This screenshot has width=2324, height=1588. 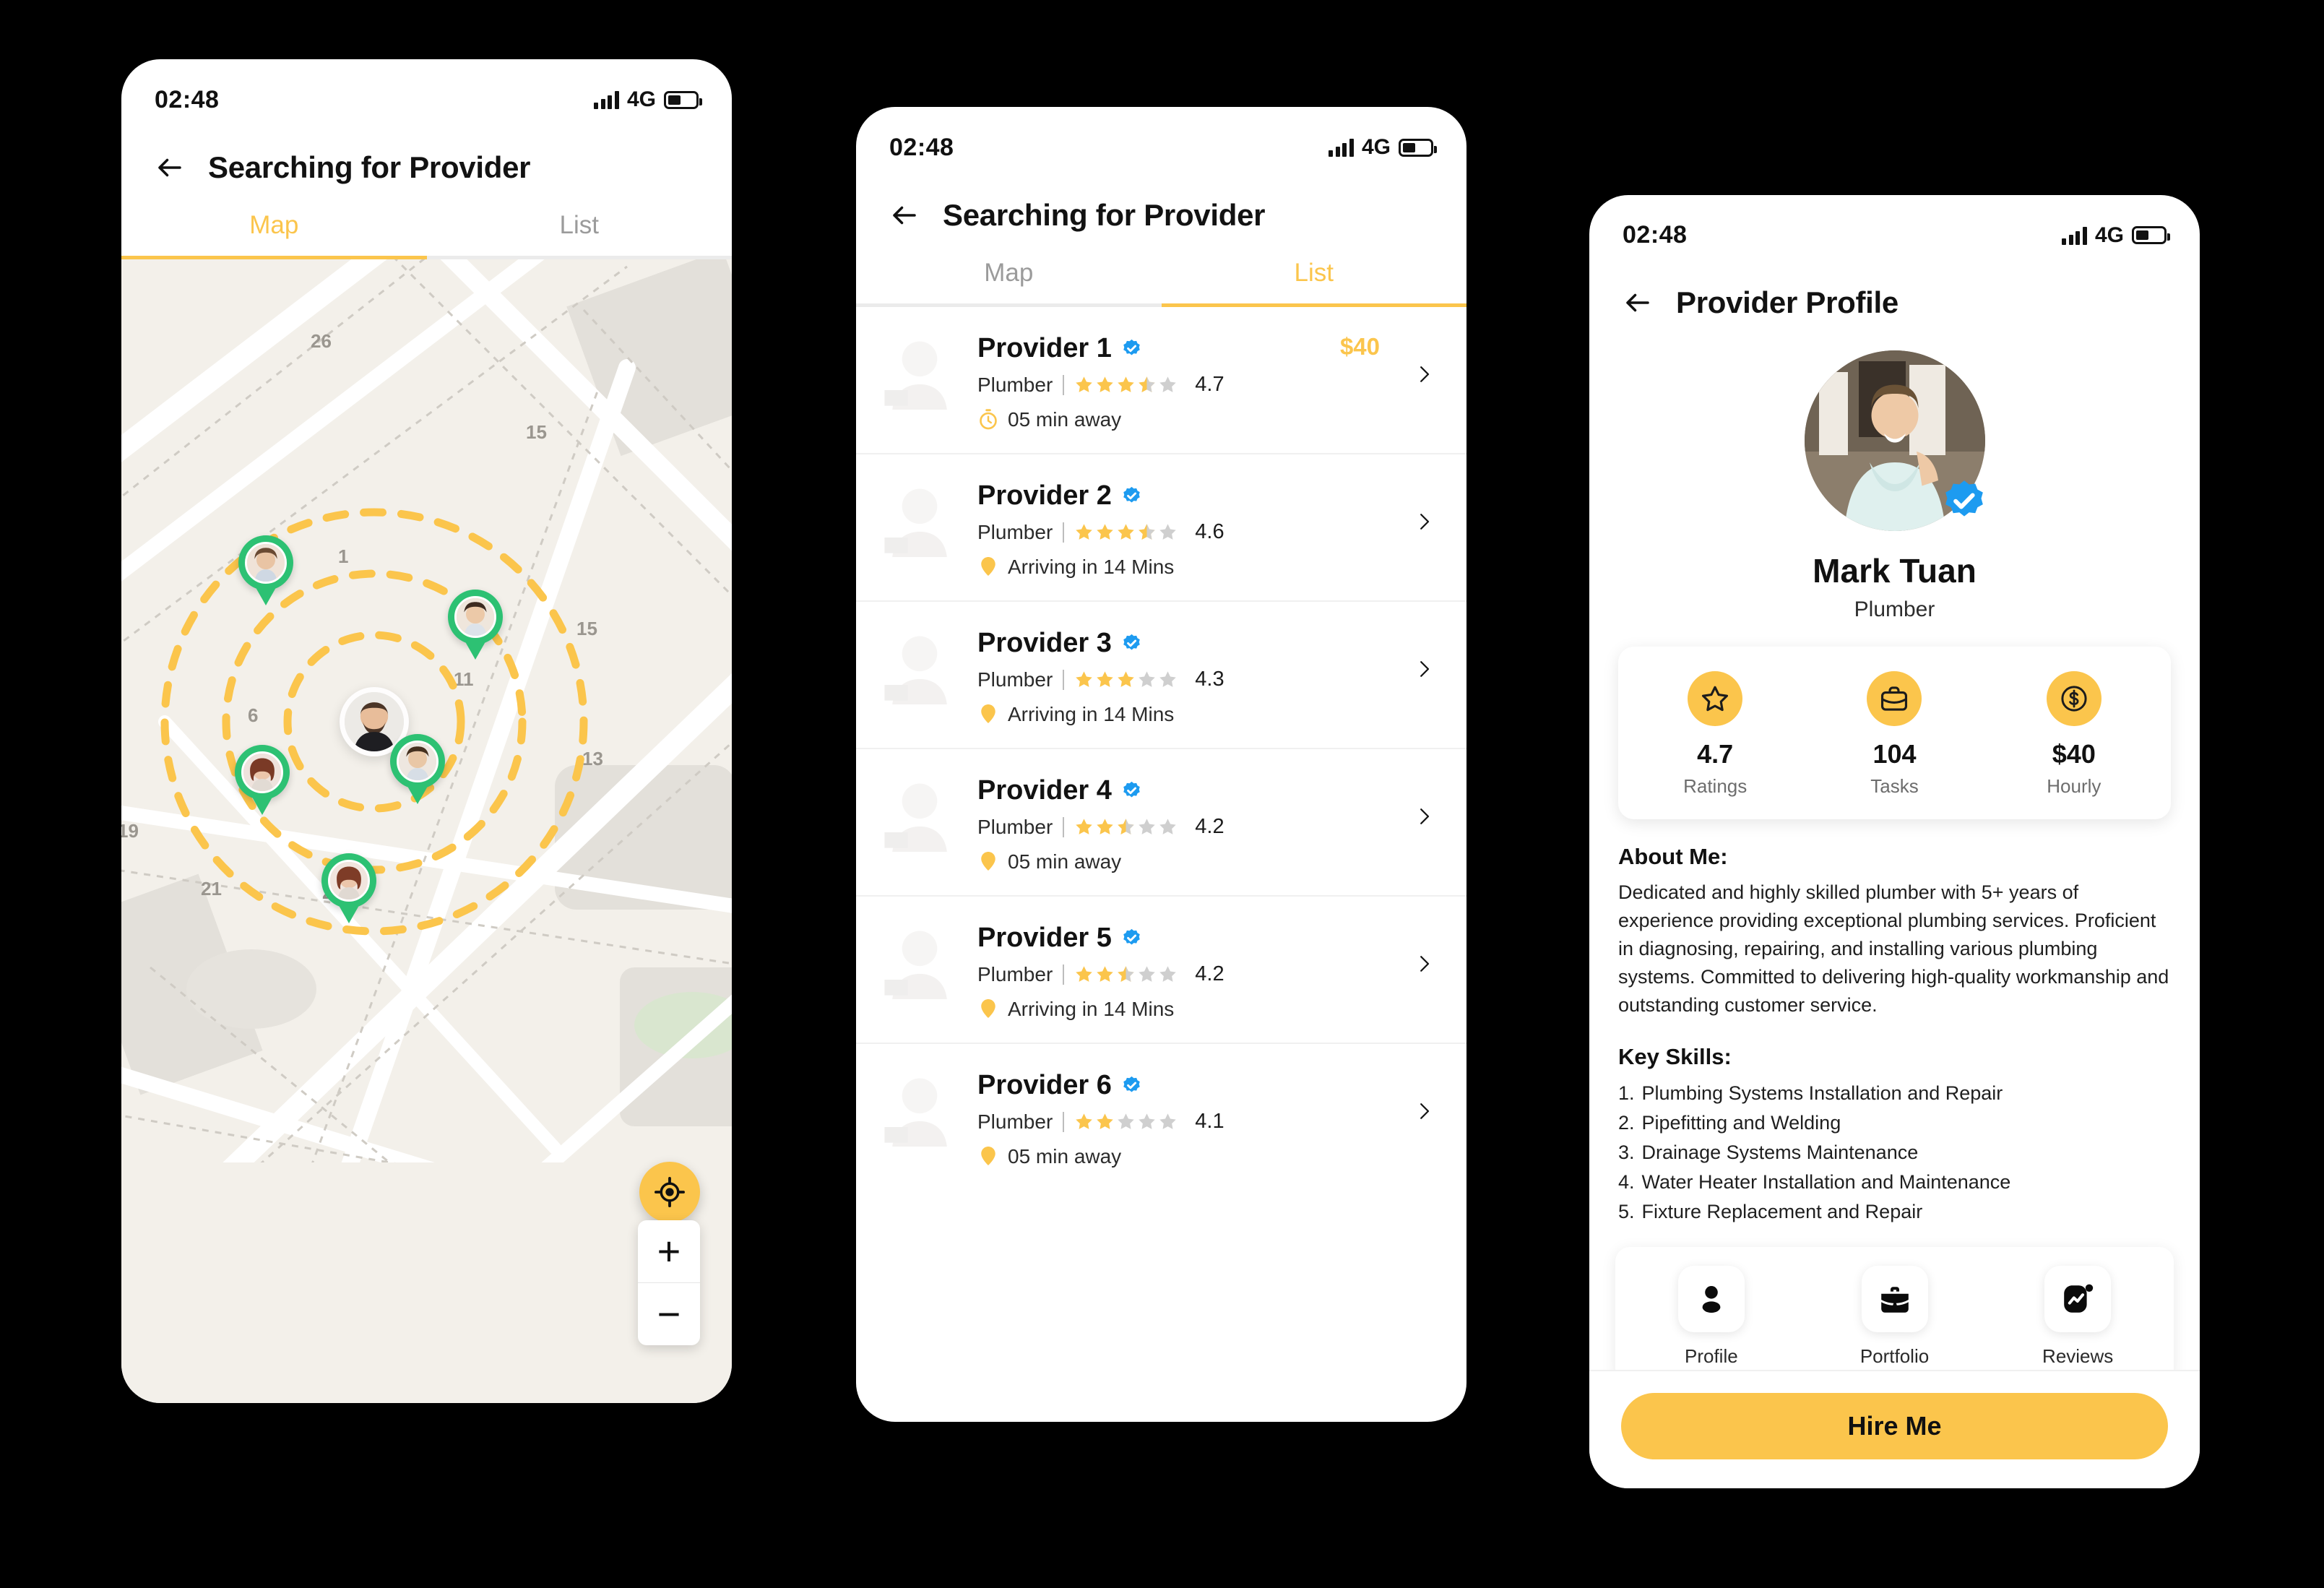 What do you see at coordinates (1147, 384) in the screenshot?
I see `star-half-icon` at bounding box center [1147, 384].